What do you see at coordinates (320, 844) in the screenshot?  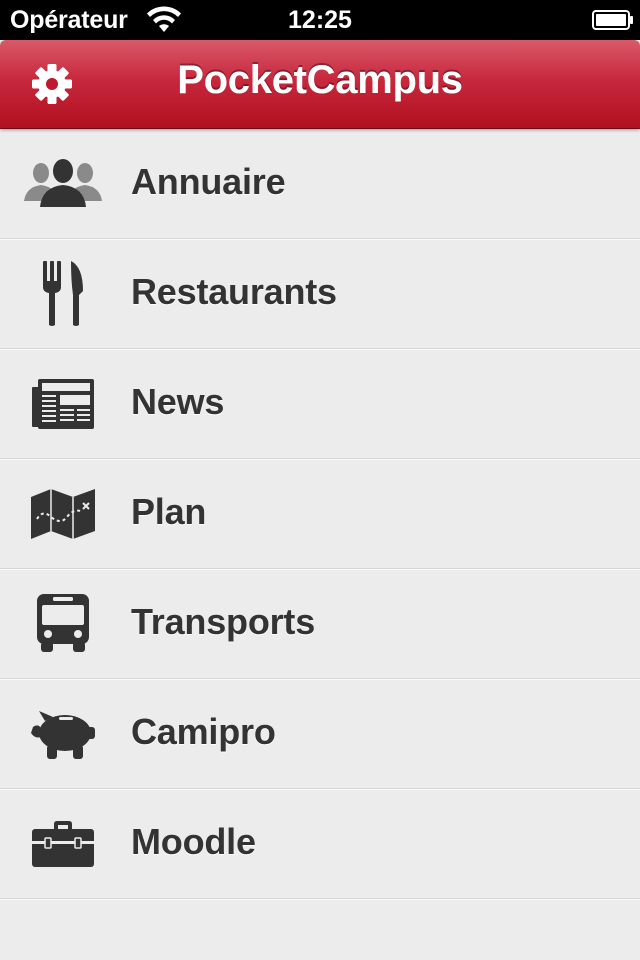 I see `menu-item-moodle: Moodle` at bounding box center [320, 844].